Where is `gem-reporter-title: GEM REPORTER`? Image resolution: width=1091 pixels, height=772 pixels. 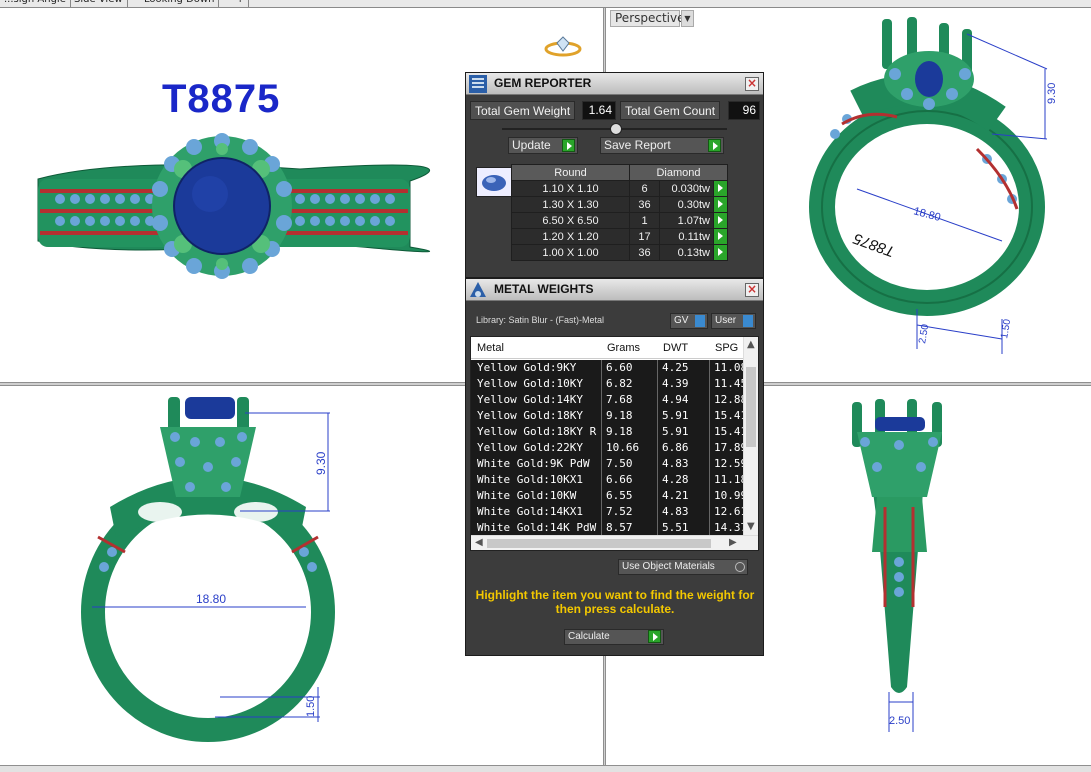 gem-reporter-title: GEM REPORTER is located at coordinates (543, 83).